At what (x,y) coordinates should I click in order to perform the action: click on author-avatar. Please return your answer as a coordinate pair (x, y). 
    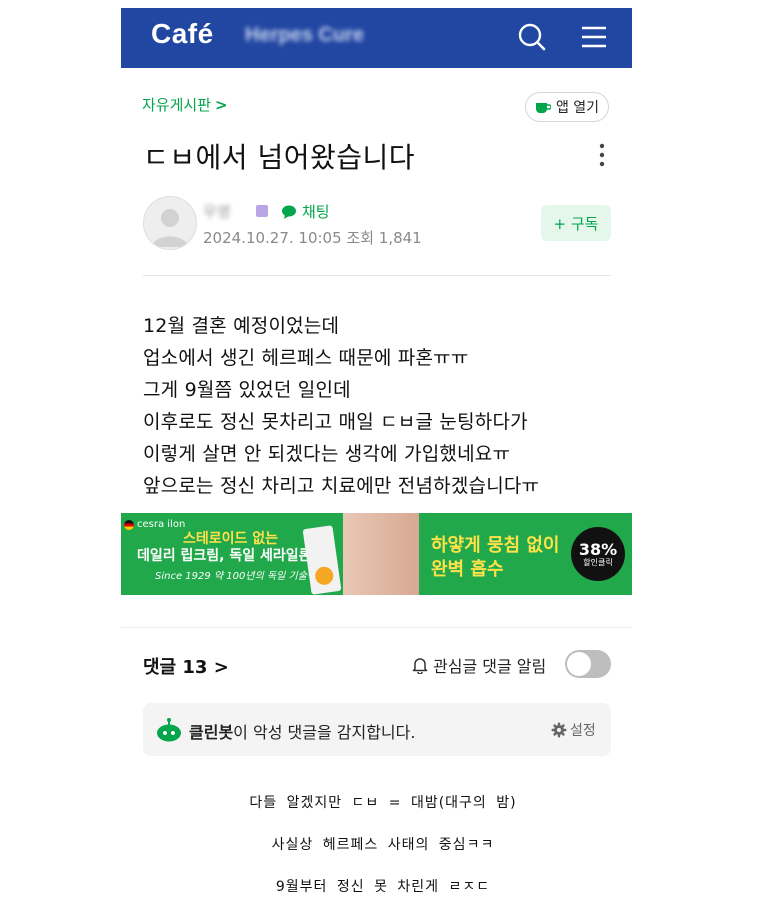
    Looking at the image, I should click on (170, 223).